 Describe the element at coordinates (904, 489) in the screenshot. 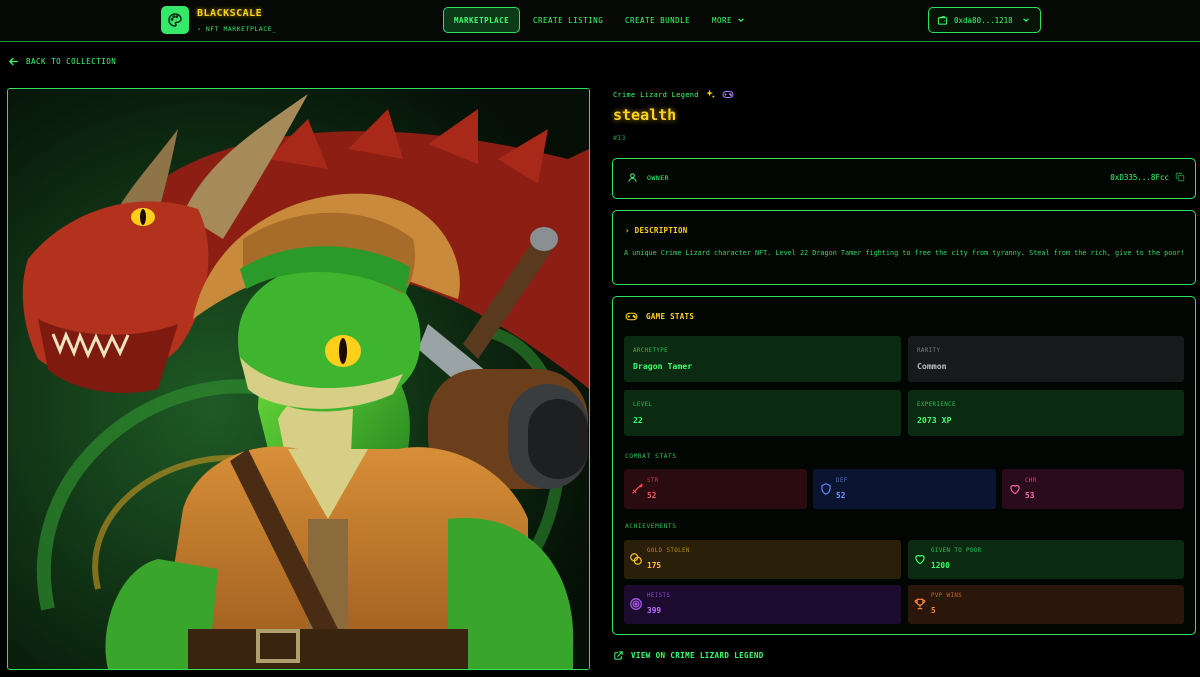

I see `def-stat-tile: DEF 52` at that location.